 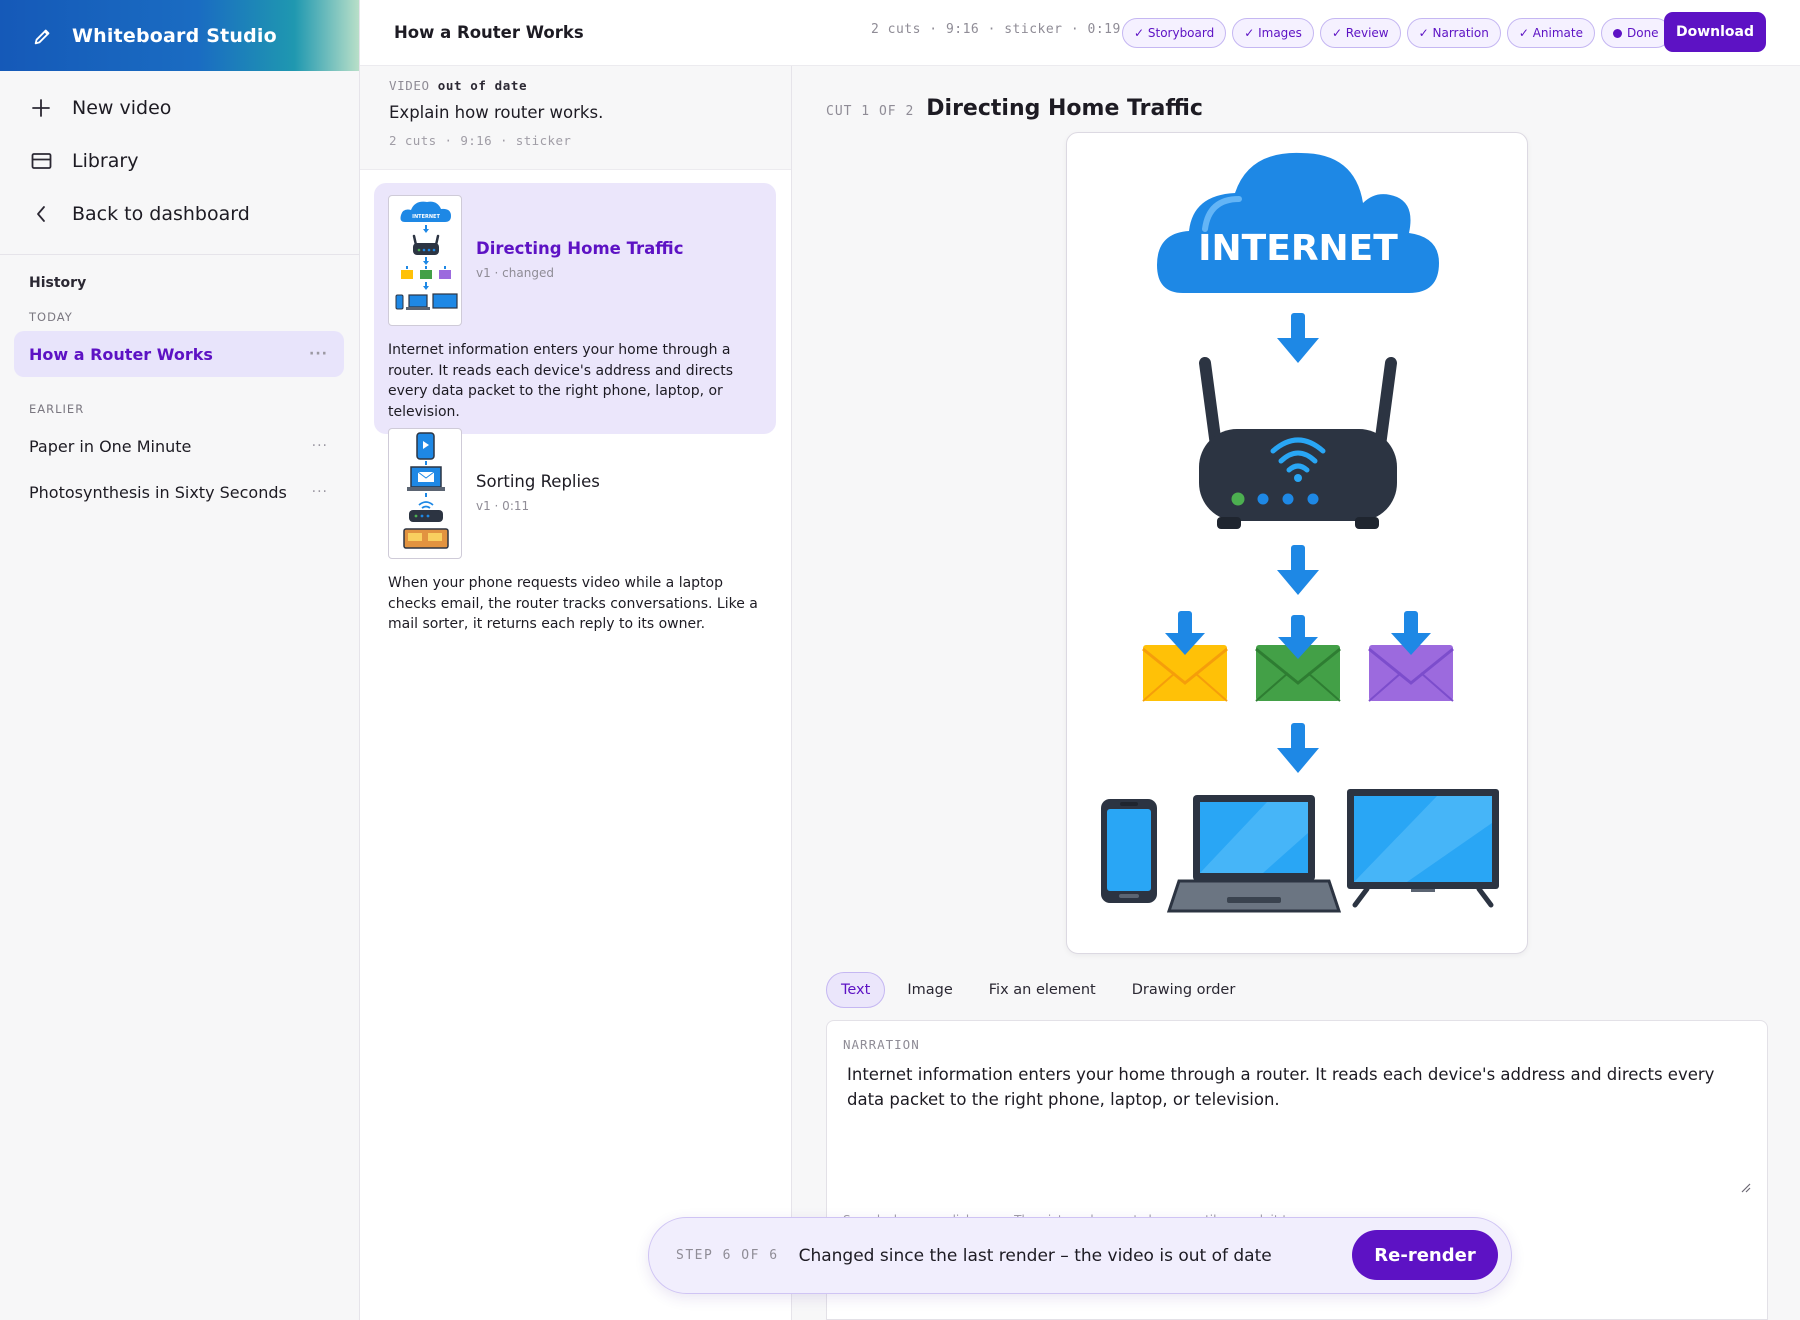 I want to click on nav-label: New video, so click(x=122, y=107).